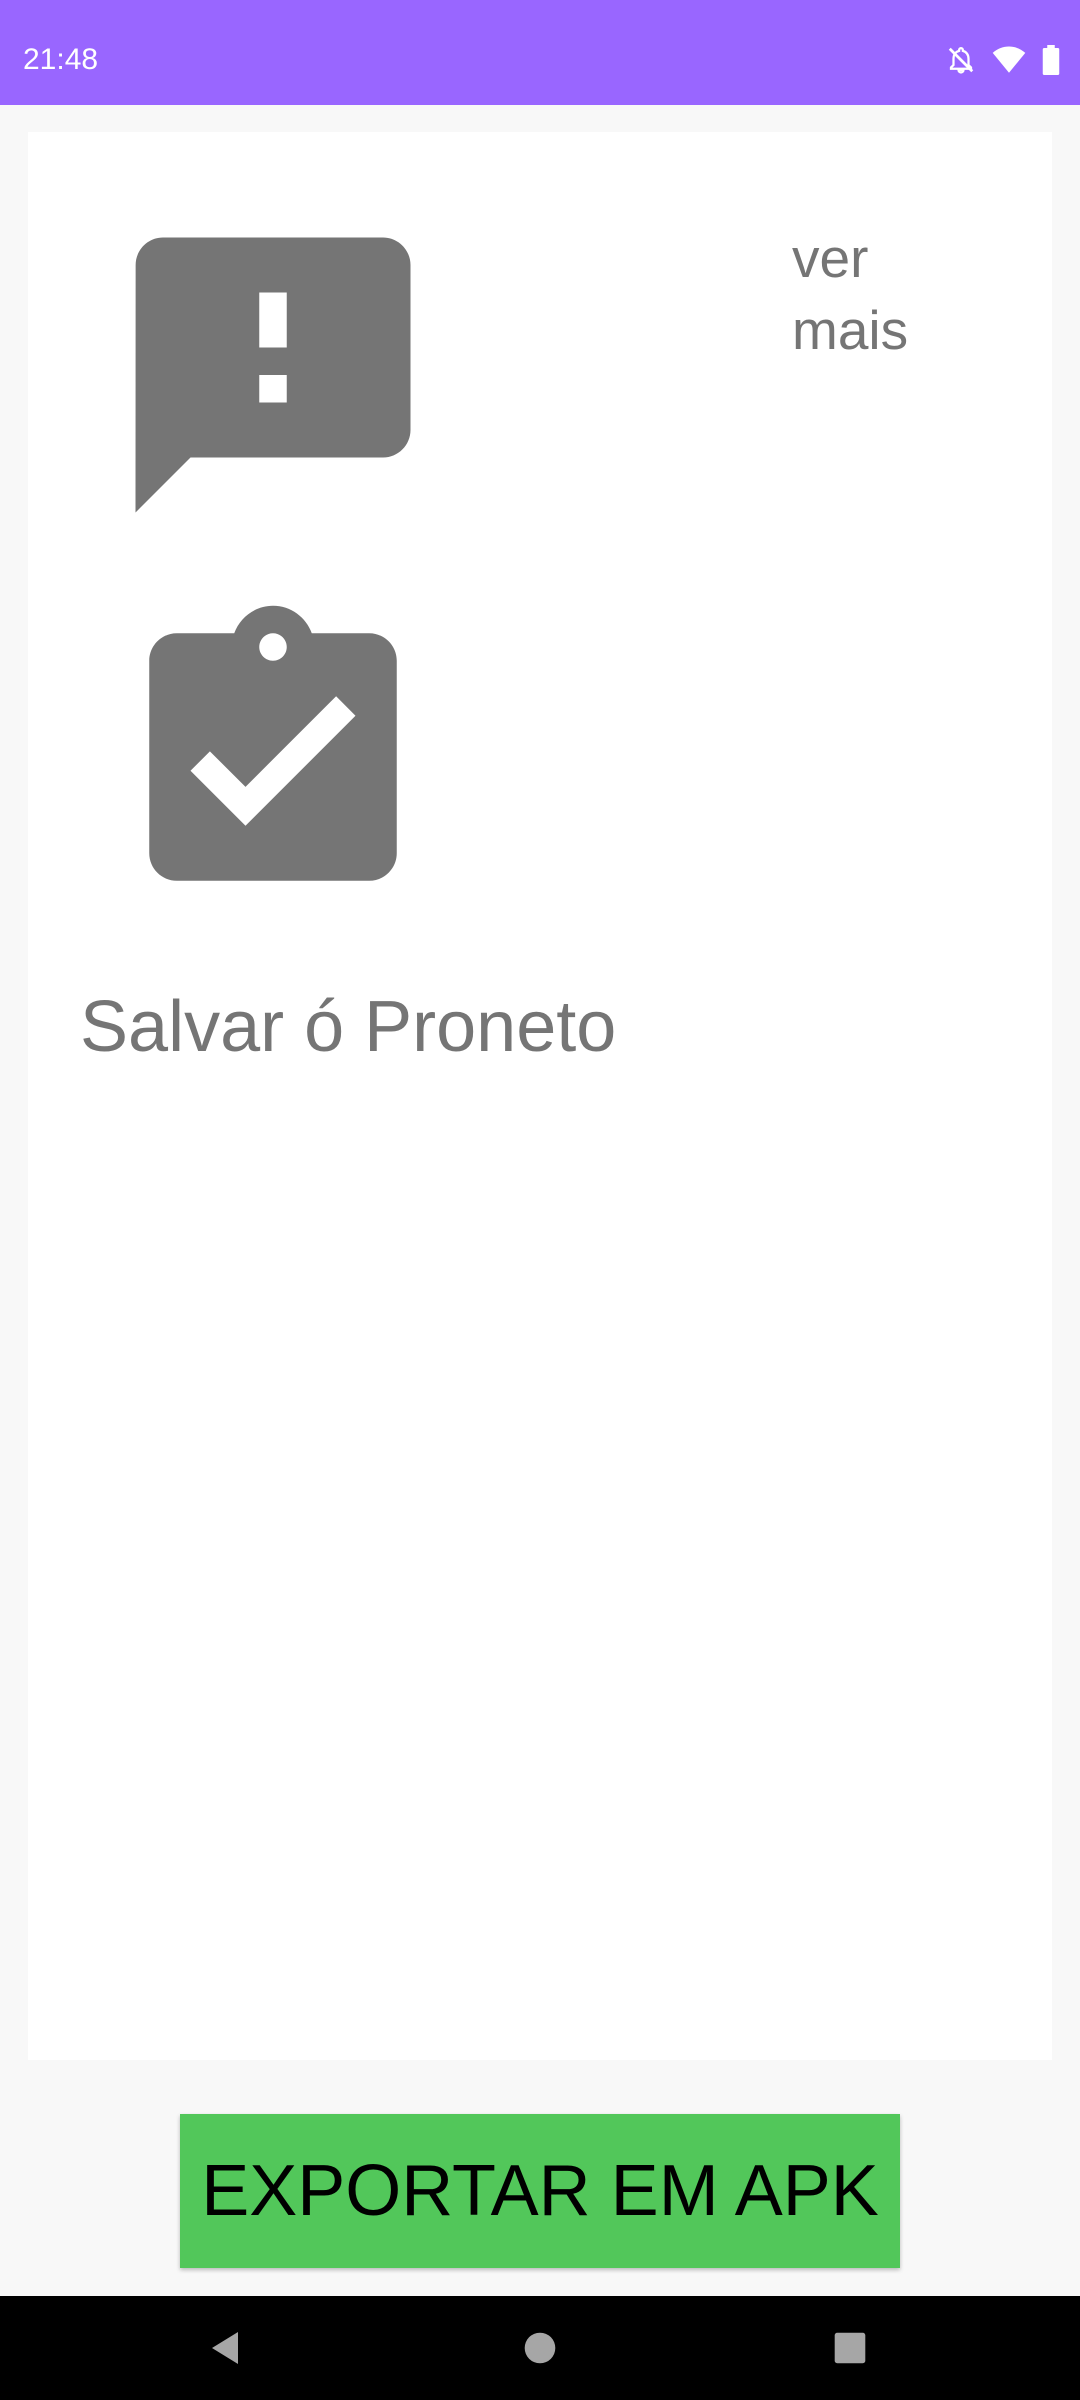  I want to click on see-more-line-2: mais, so click(850, 330).